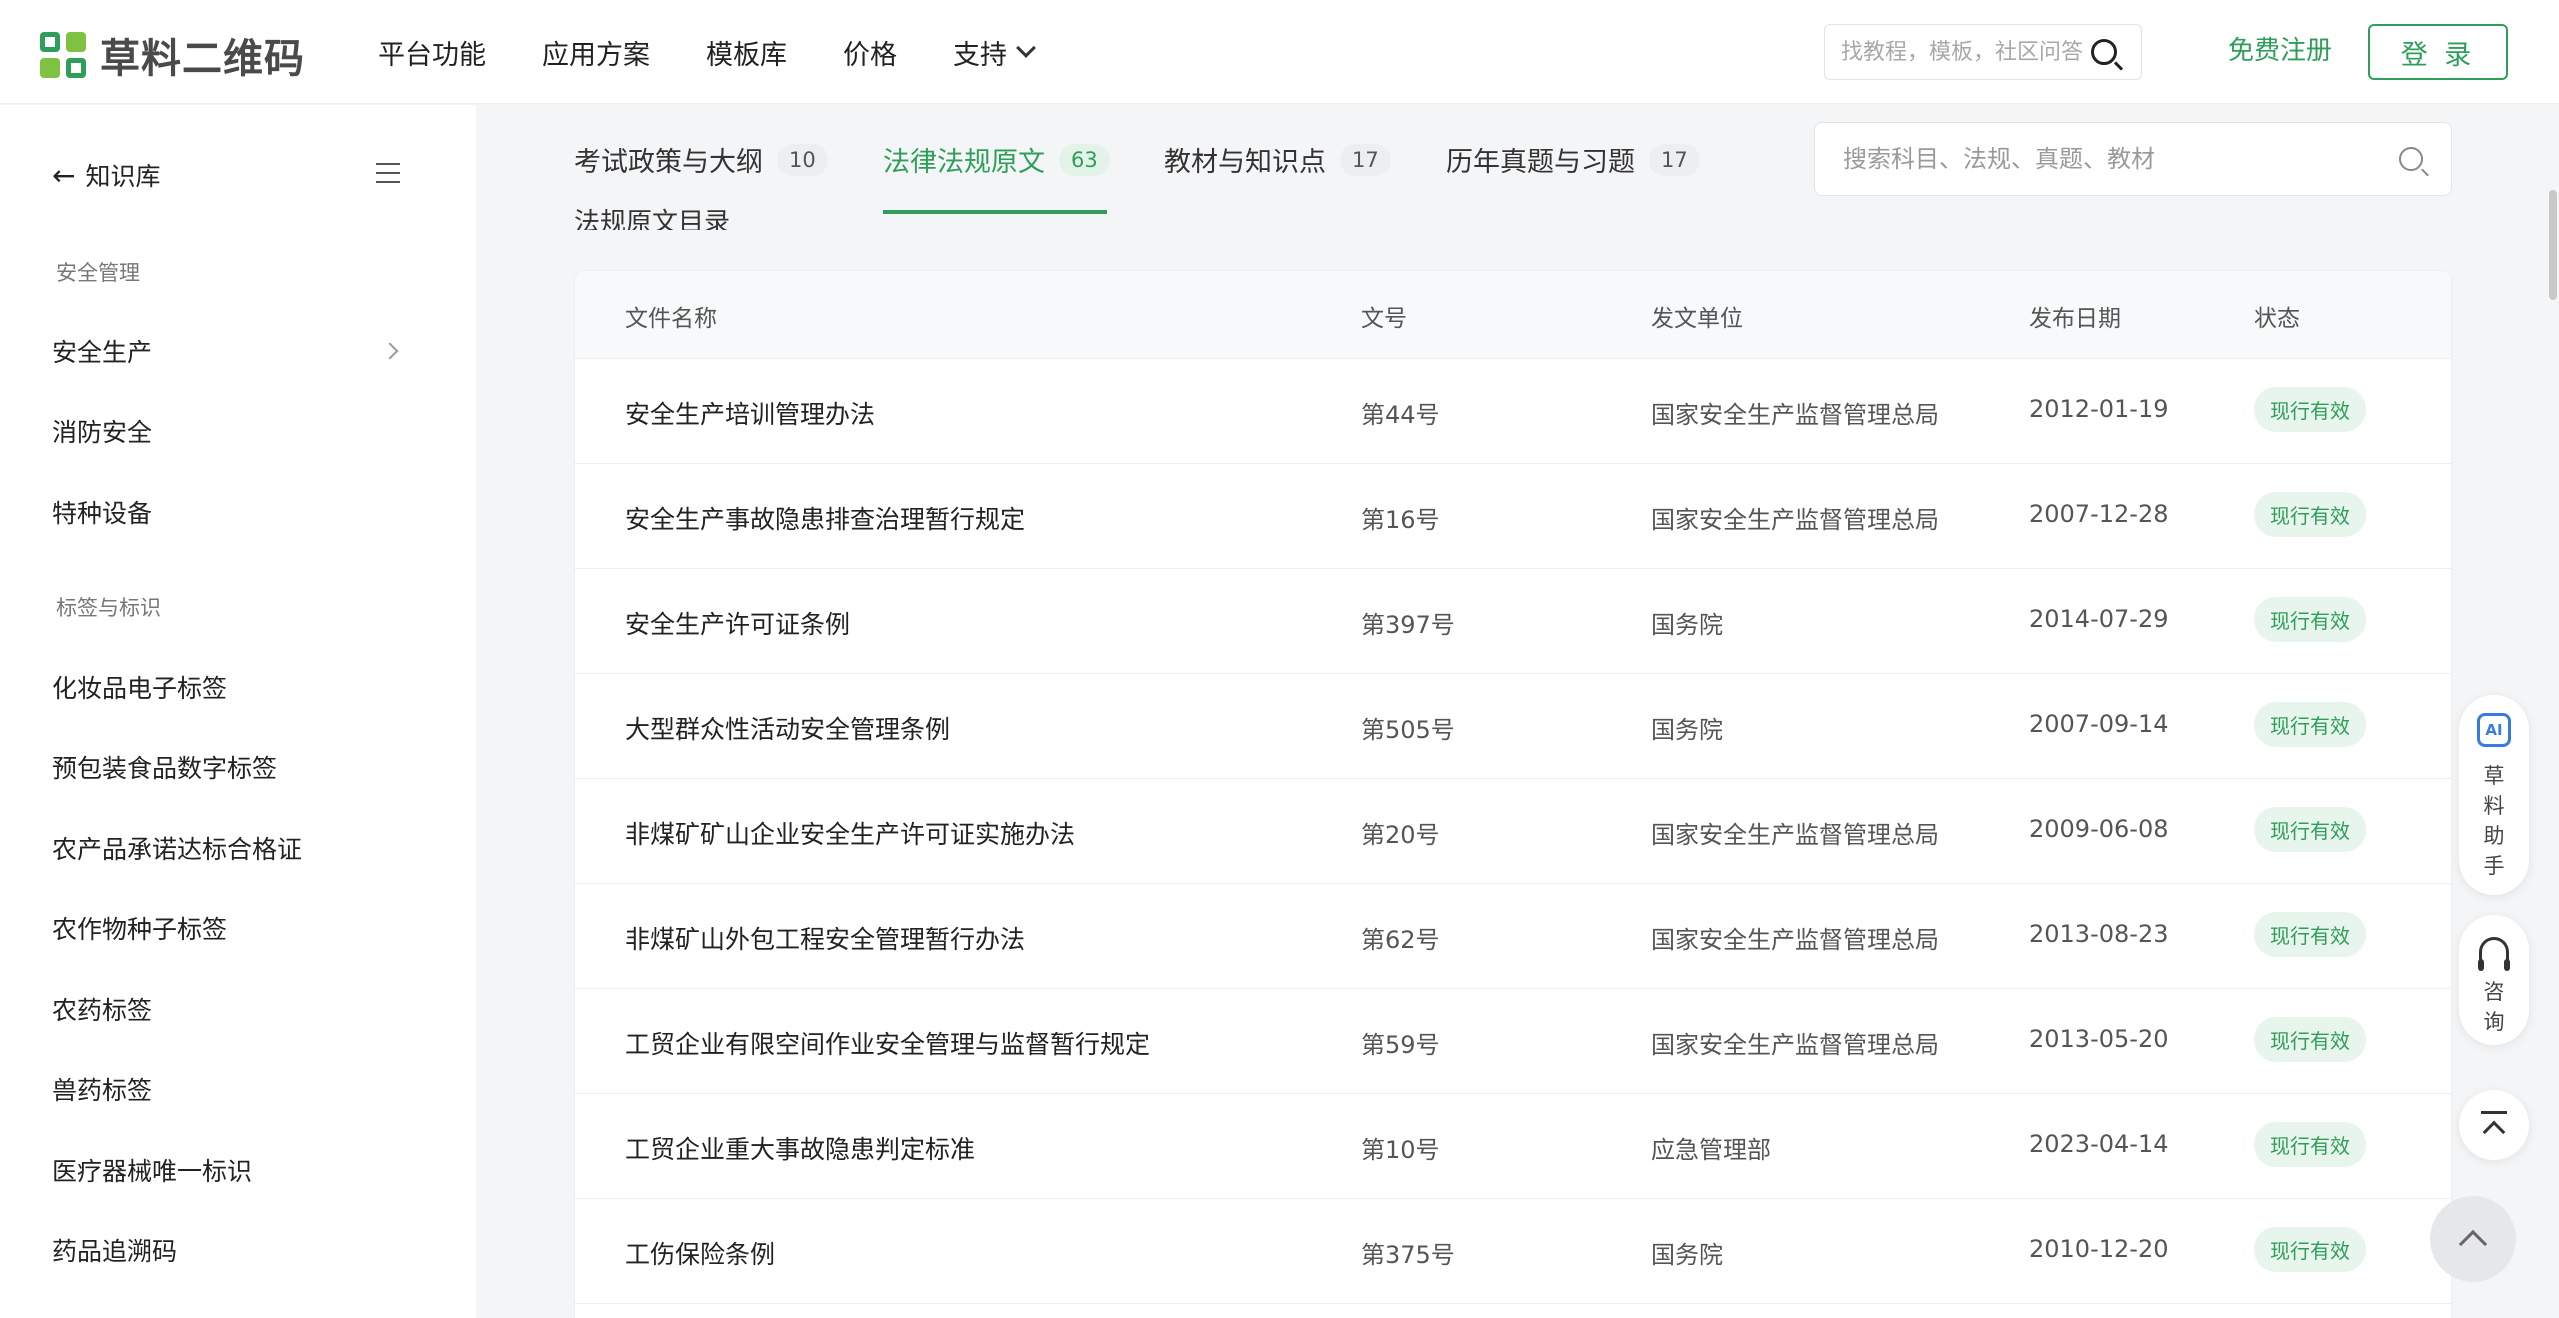 The image size is (2559, 1318). What do you see at coordinates (825, 938) in the screenshot?
I see `cell-name: 非煤矿山外包工程安全管理暂行办法` at bounding box center [825, 938].